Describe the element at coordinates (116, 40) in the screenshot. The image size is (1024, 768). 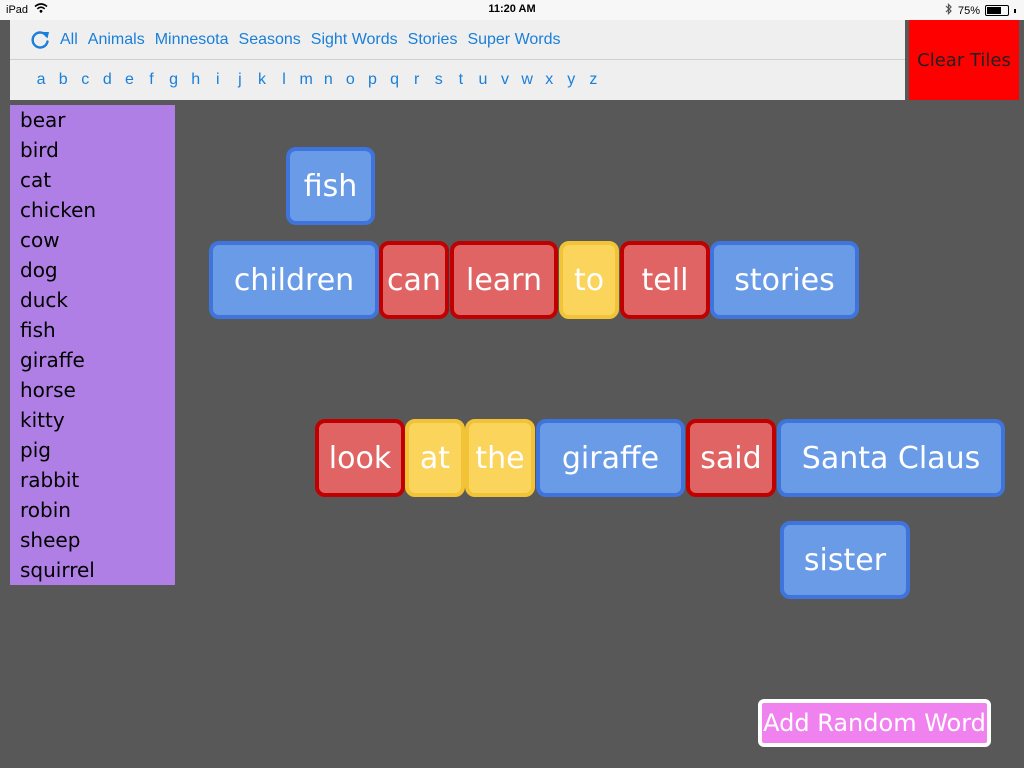
I see `category-animals: Animals` at that location.